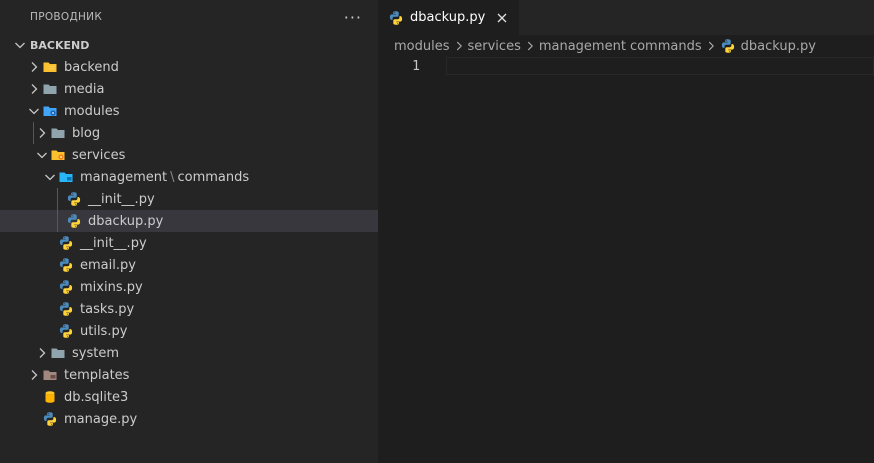 This screenshot has height=463, width=874. I want to click on tree-item-label: mixins.py, so click(111, 287).